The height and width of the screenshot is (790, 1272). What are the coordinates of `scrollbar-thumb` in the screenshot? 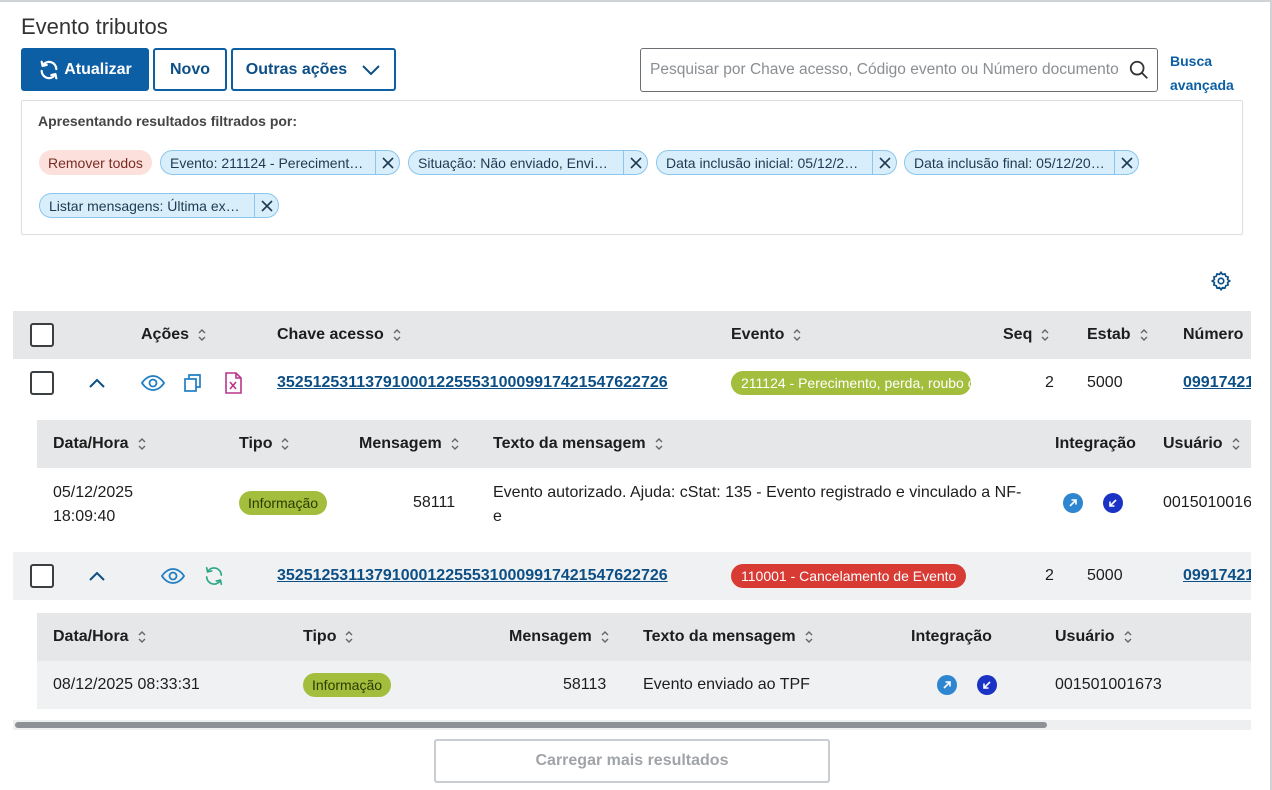 It's located at (531, 725).